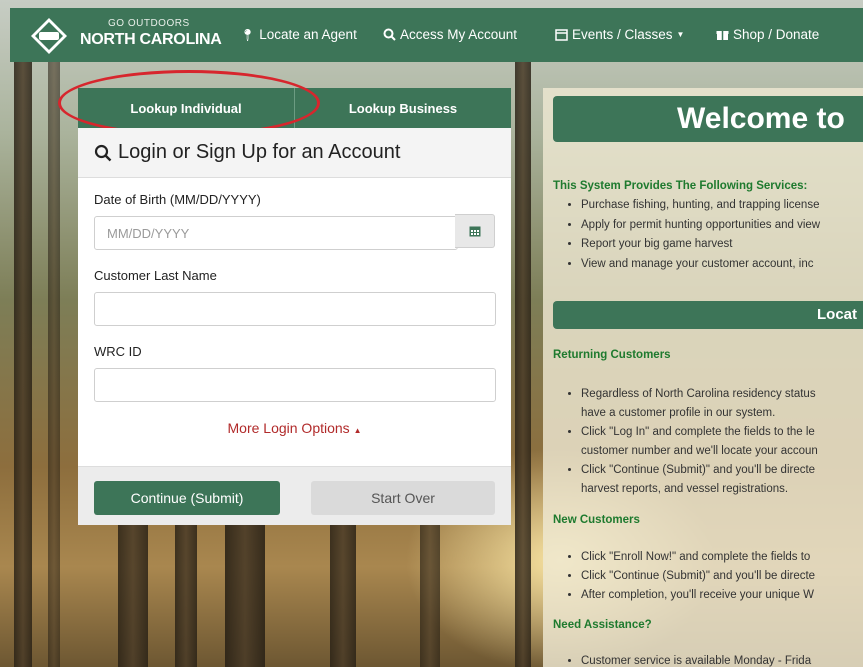  What do you see at coordinates (259, 152) in the screenshot?
I see `login-title: Login or Sign Up for an Account` at bounding box center [259, 152].